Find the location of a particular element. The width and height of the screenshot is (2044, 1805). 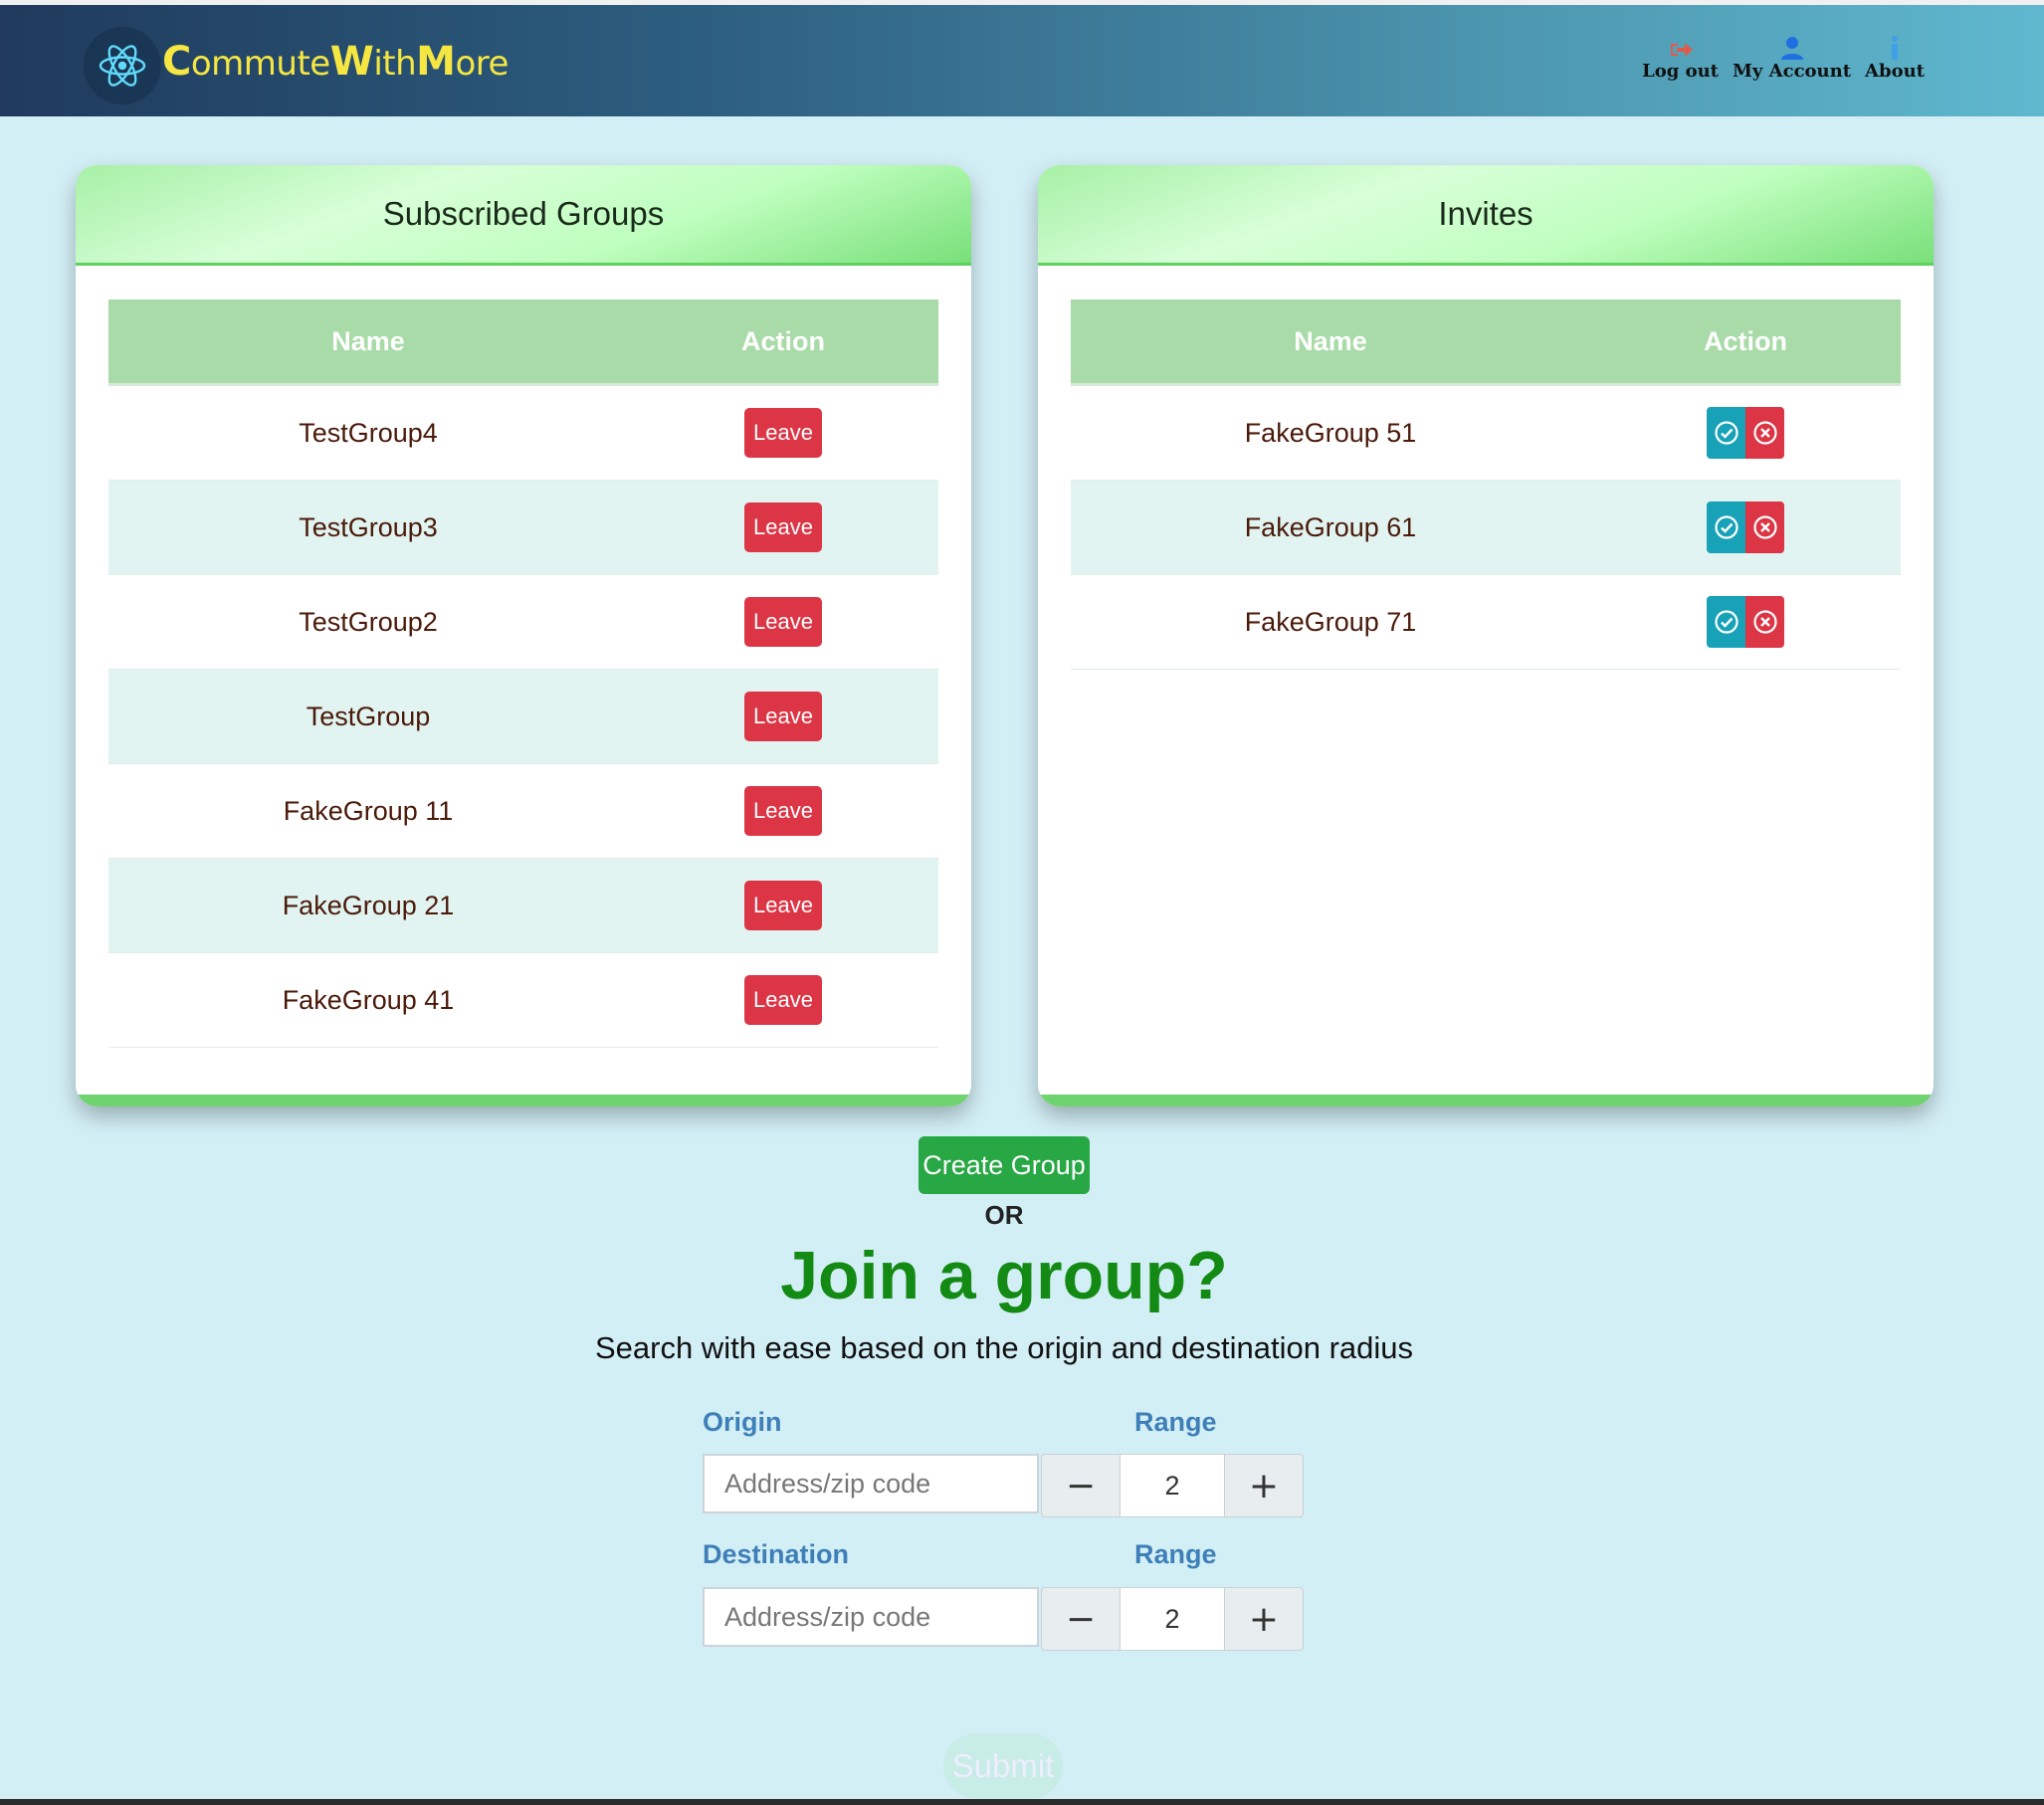

origin-range-stepper: − 2 + is located at coordinates (1173, 1487).